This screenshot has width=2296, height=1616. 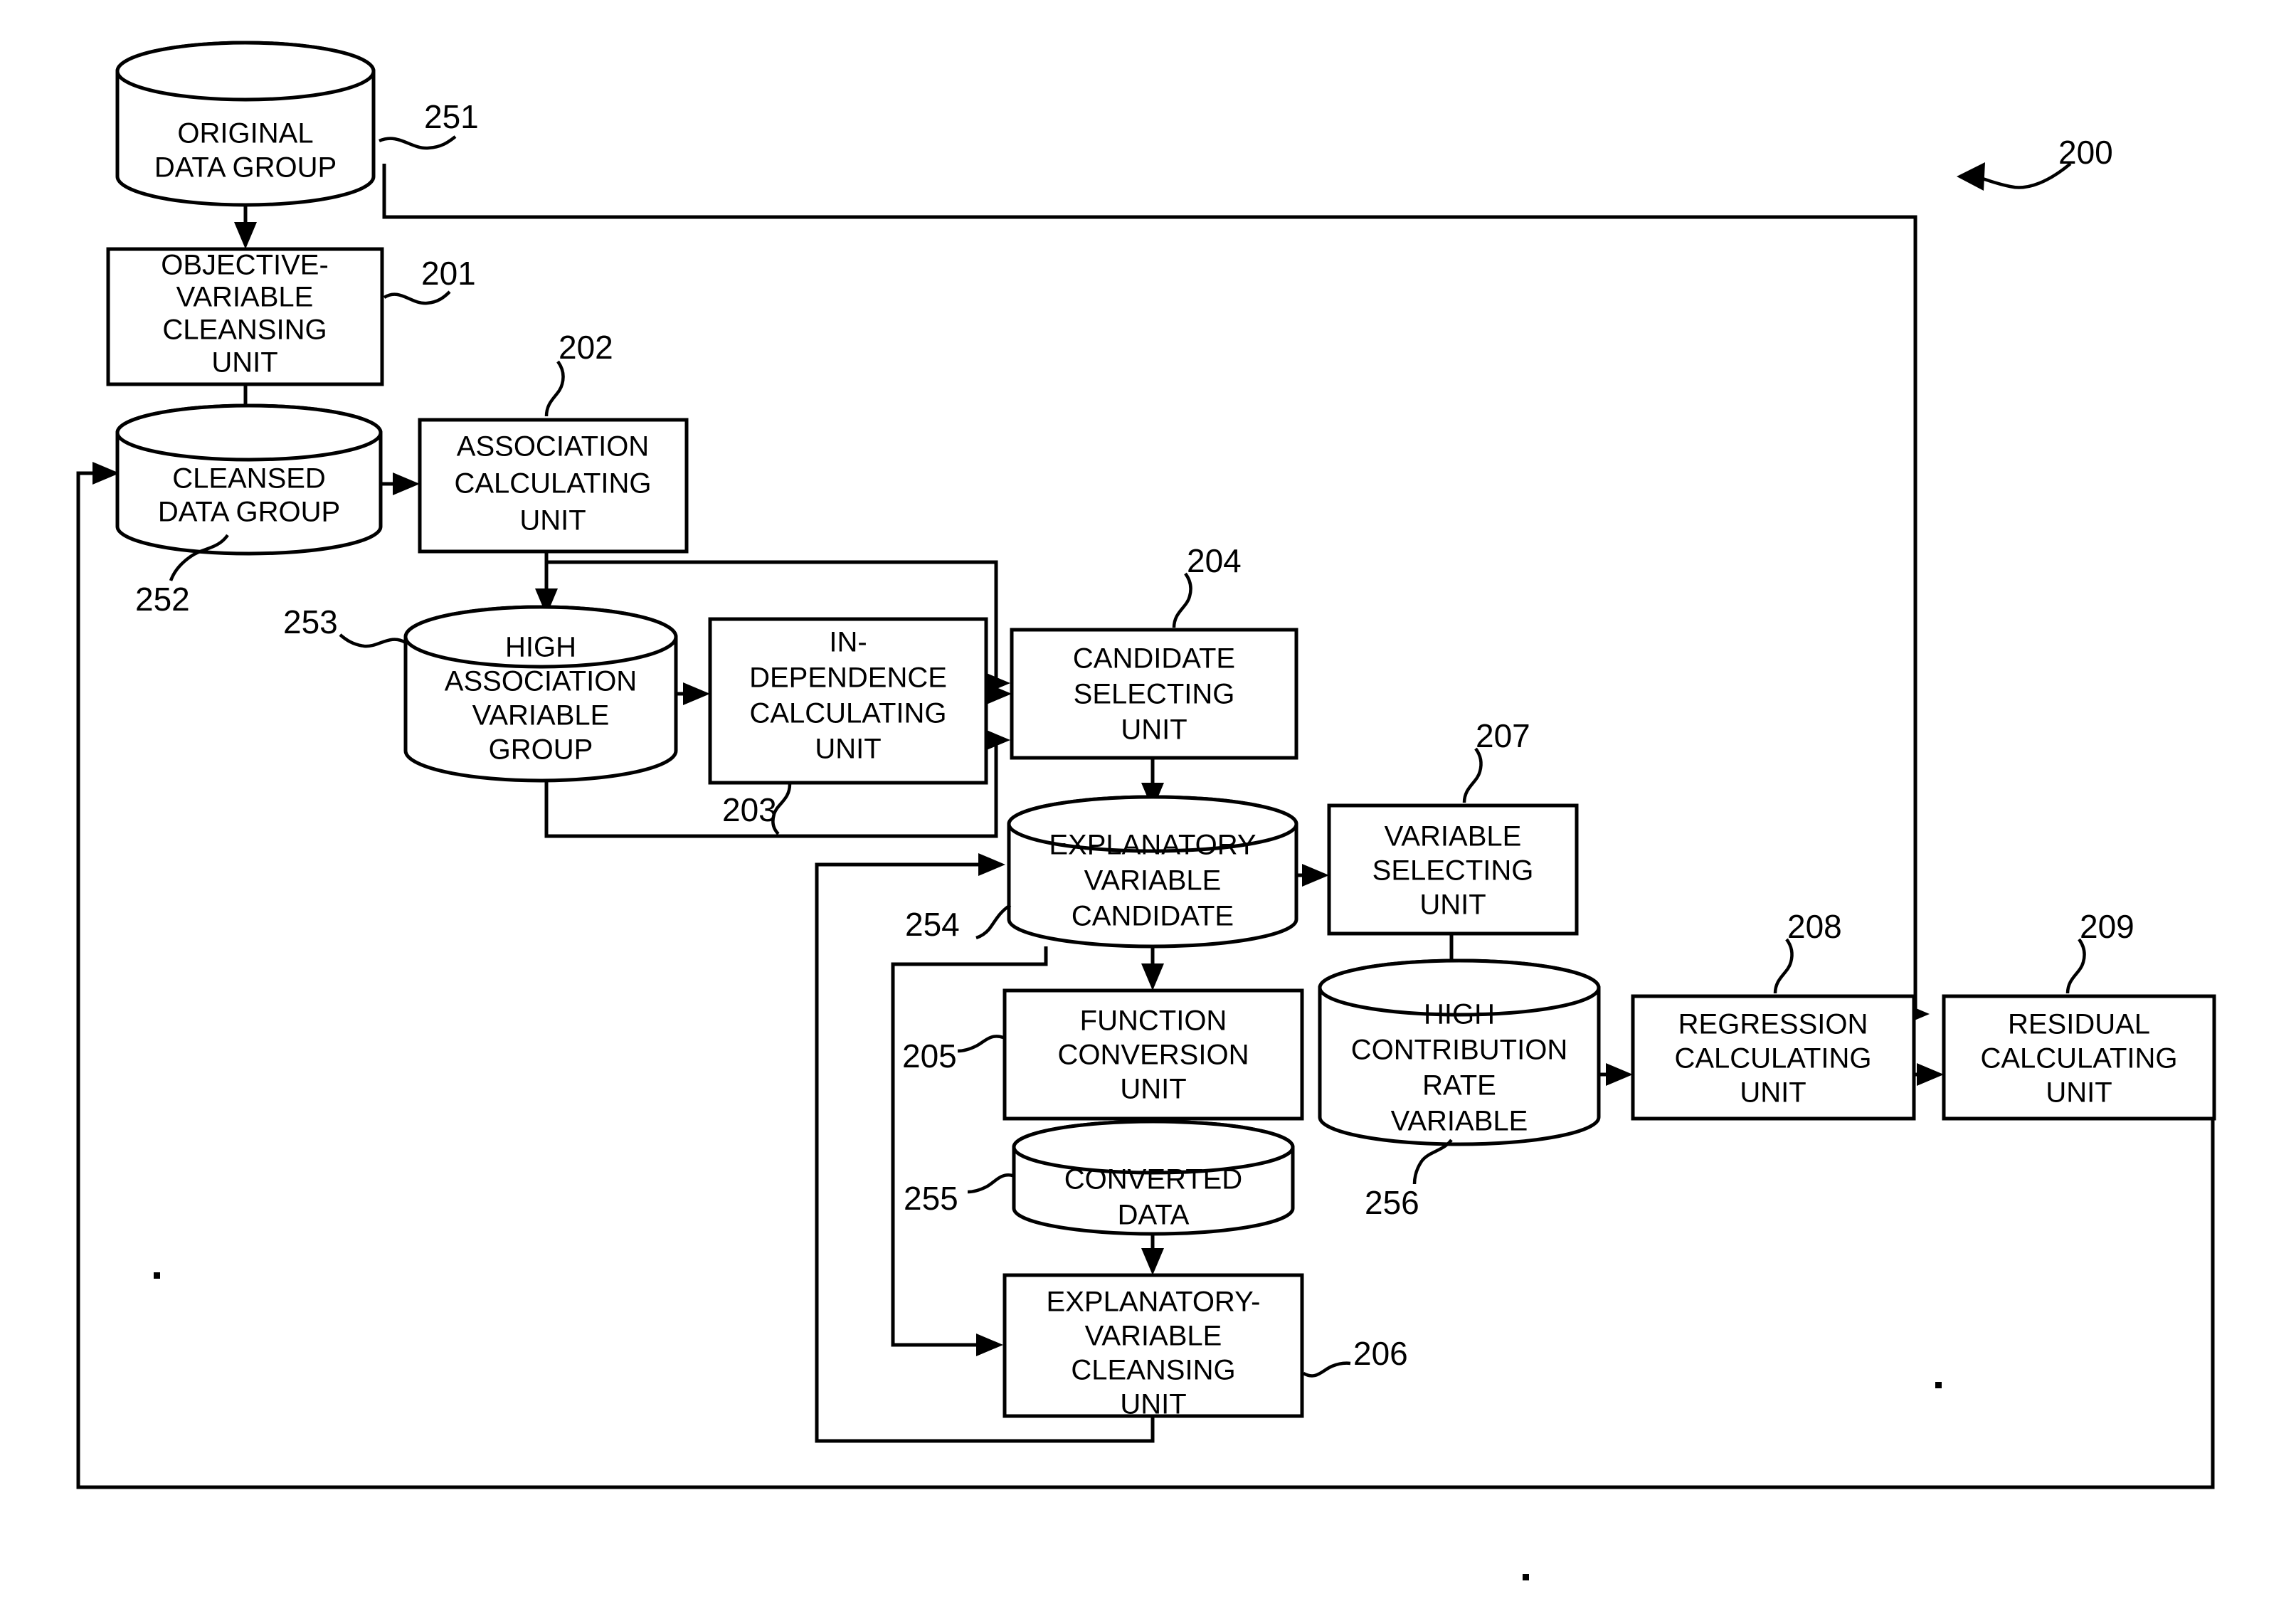 I want to click on original-data-group-line2: DATA GROUP, so click(x=246, y=168).